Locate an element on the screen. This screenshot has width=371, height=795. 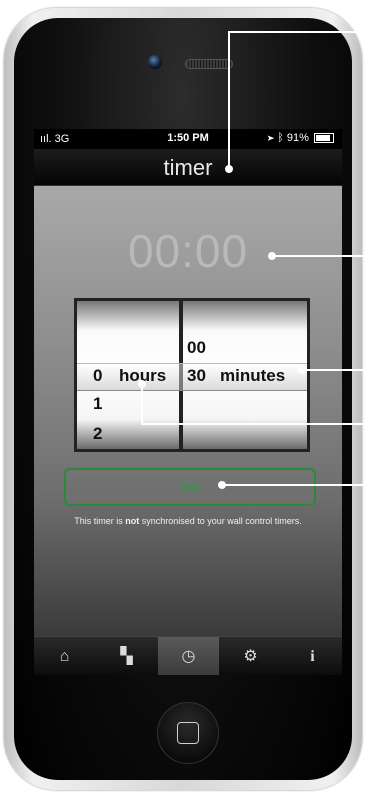
status-bar: ııl. 3G 1:50 PM ➤ ᛒ 91% is located at coordinates (188, 139).